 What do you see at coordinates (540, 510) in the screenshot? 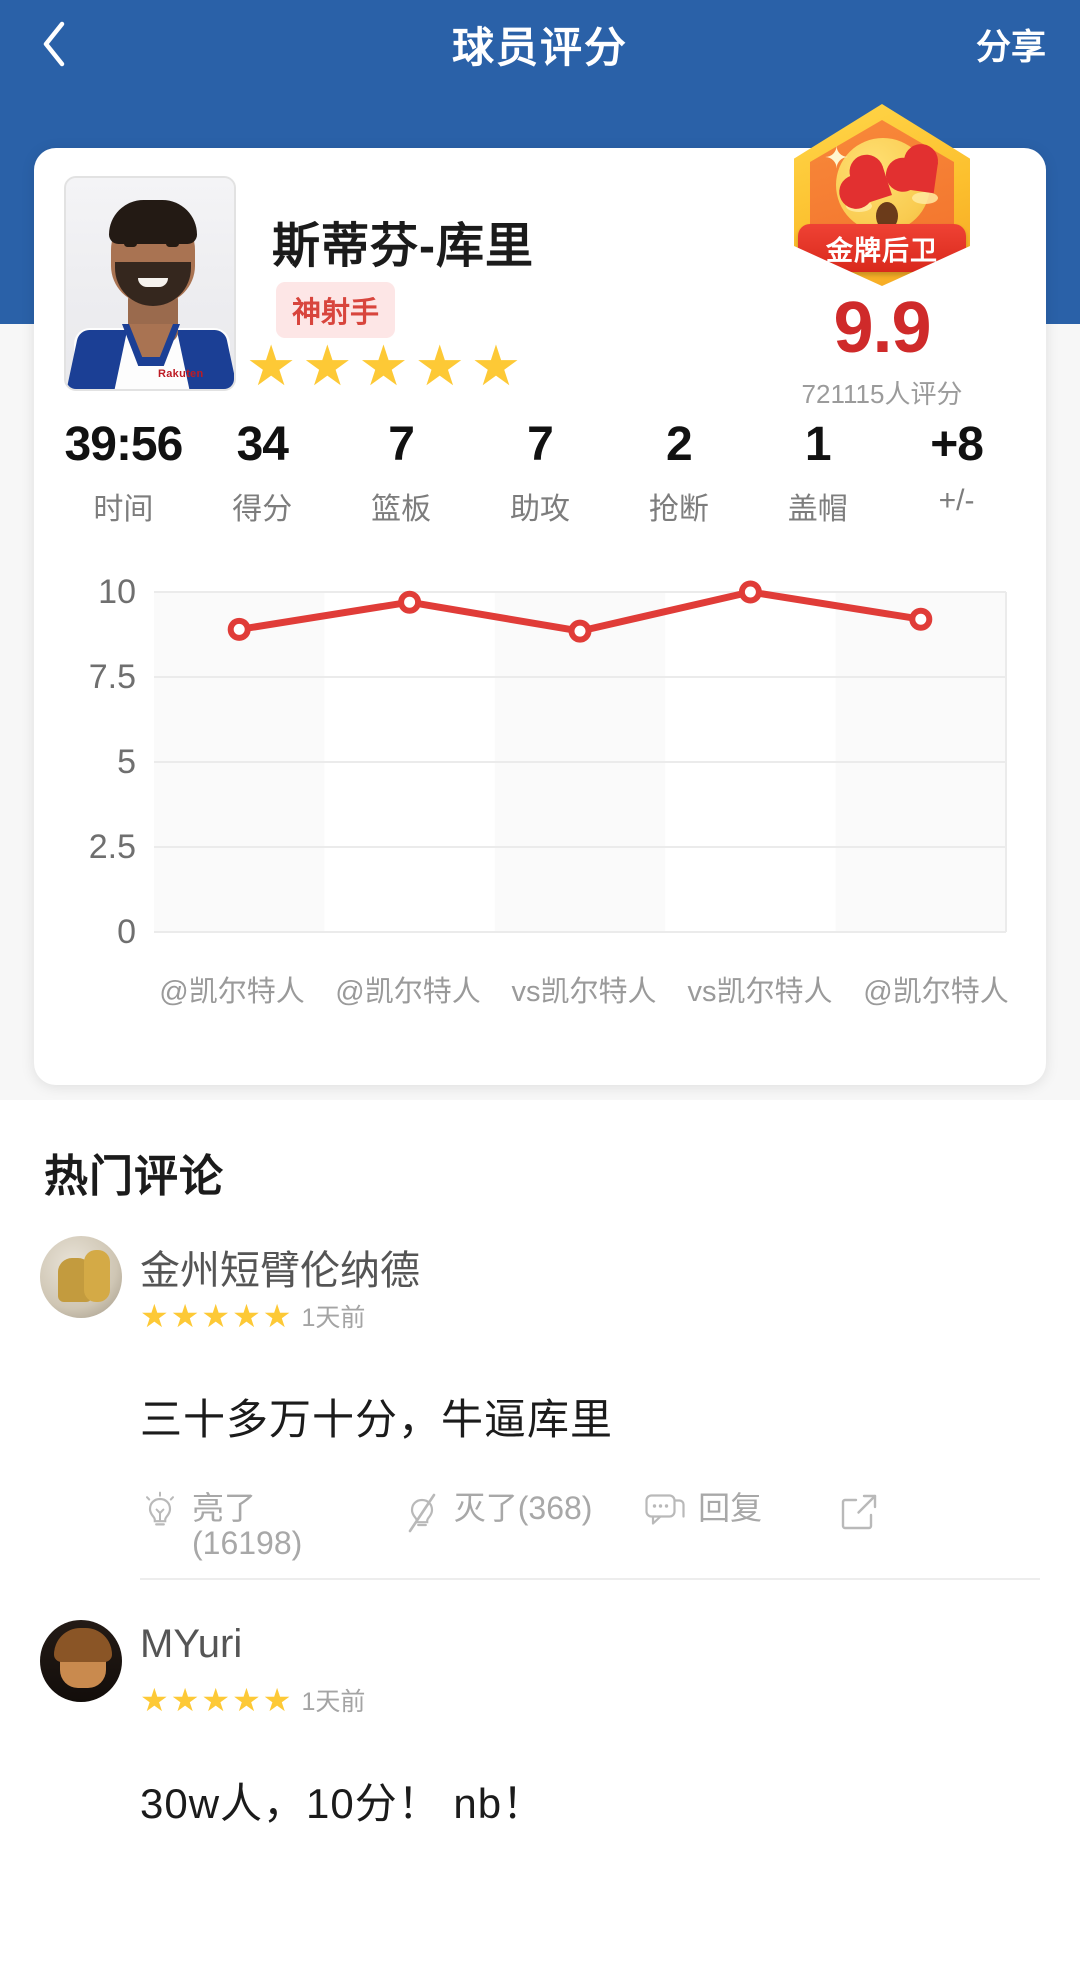
I see `stat-label: 助攻` at bounding box center [540, 510].